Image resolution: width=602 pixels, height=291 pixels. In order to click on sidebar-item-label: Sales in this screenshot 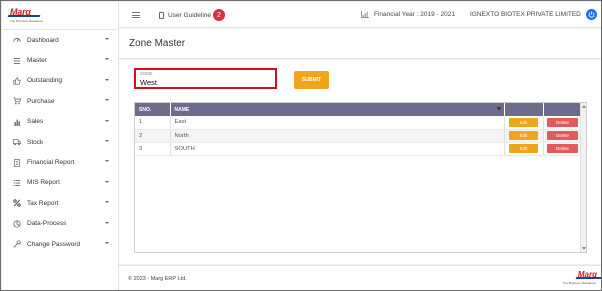, I will do `click(35, 122)`.